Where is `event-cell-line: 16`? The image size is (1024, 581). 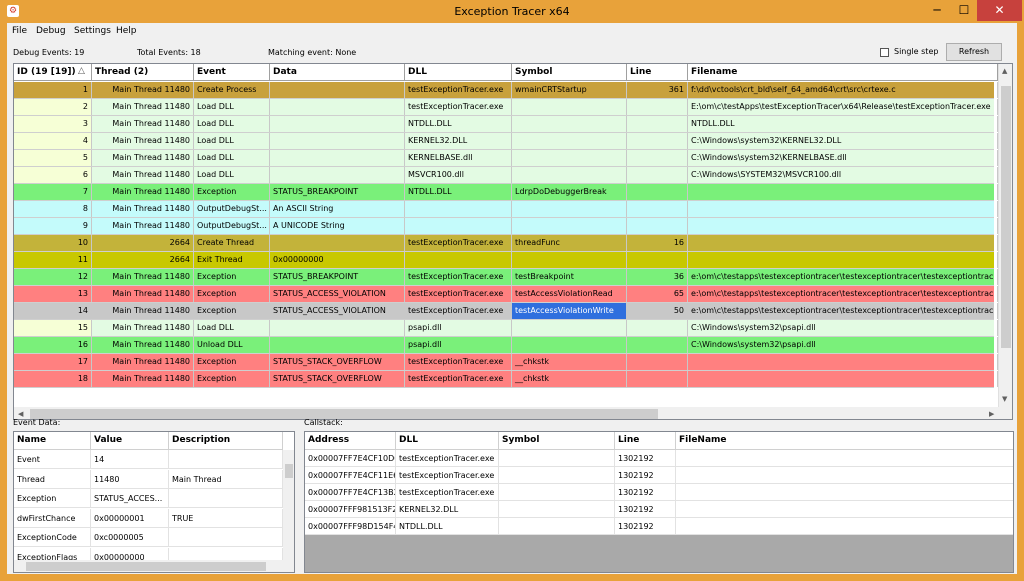 event-cell-line: 16 is located at coordinates (657, 243).